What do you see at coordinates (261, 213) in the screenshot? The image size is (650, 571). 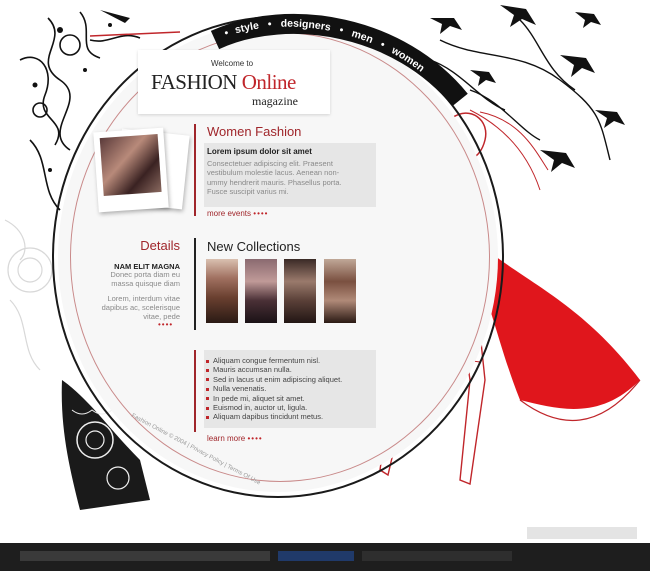 I see `more-events-dots: ••••` at bounding box center [261, 213].